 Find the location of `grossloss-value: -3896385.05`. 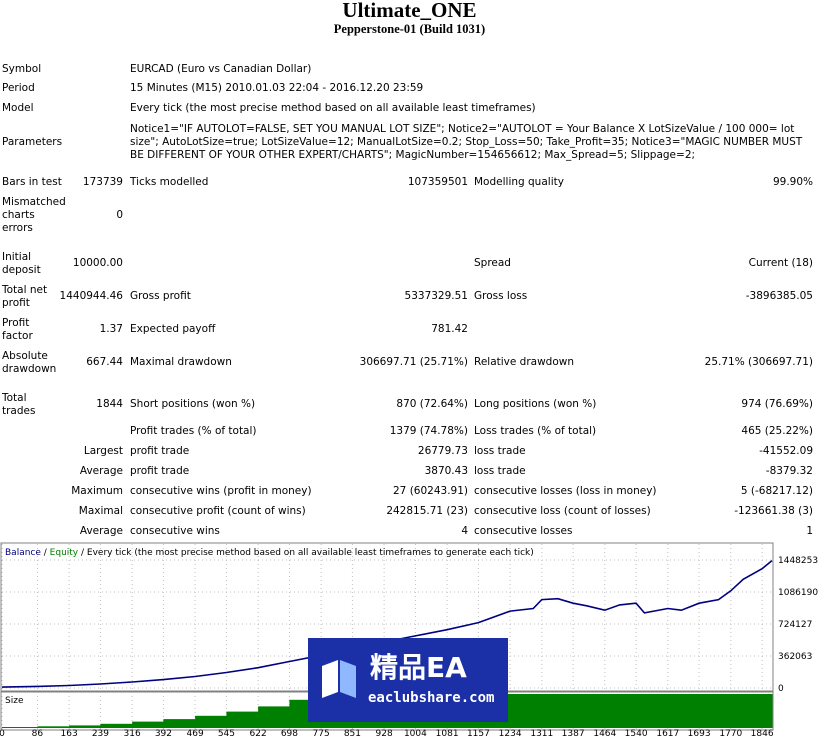

grossloss-value: -3896385.05 is located at coordinates (779, 296).